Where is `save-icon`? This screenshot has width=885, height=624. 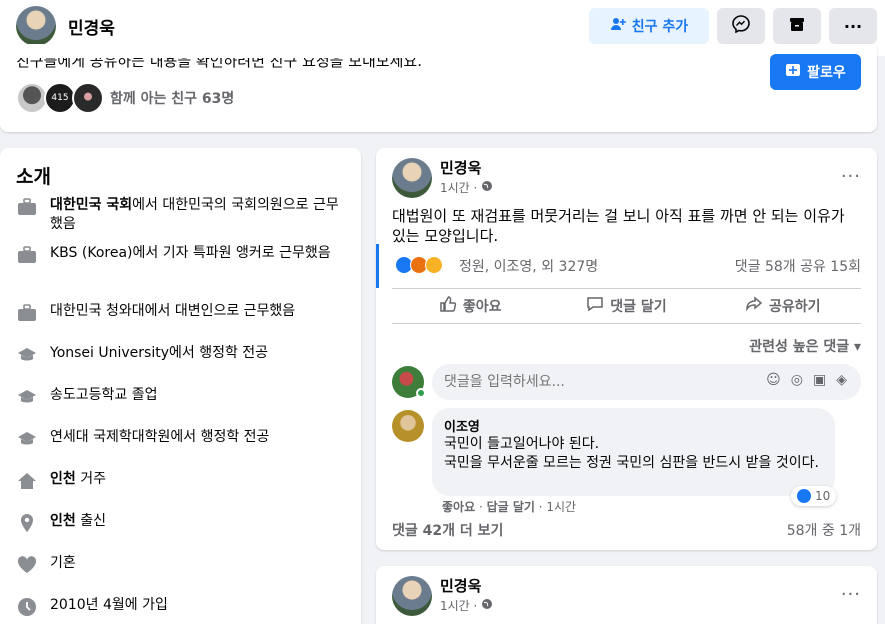
save-icon is located at coordinates (797, 26).